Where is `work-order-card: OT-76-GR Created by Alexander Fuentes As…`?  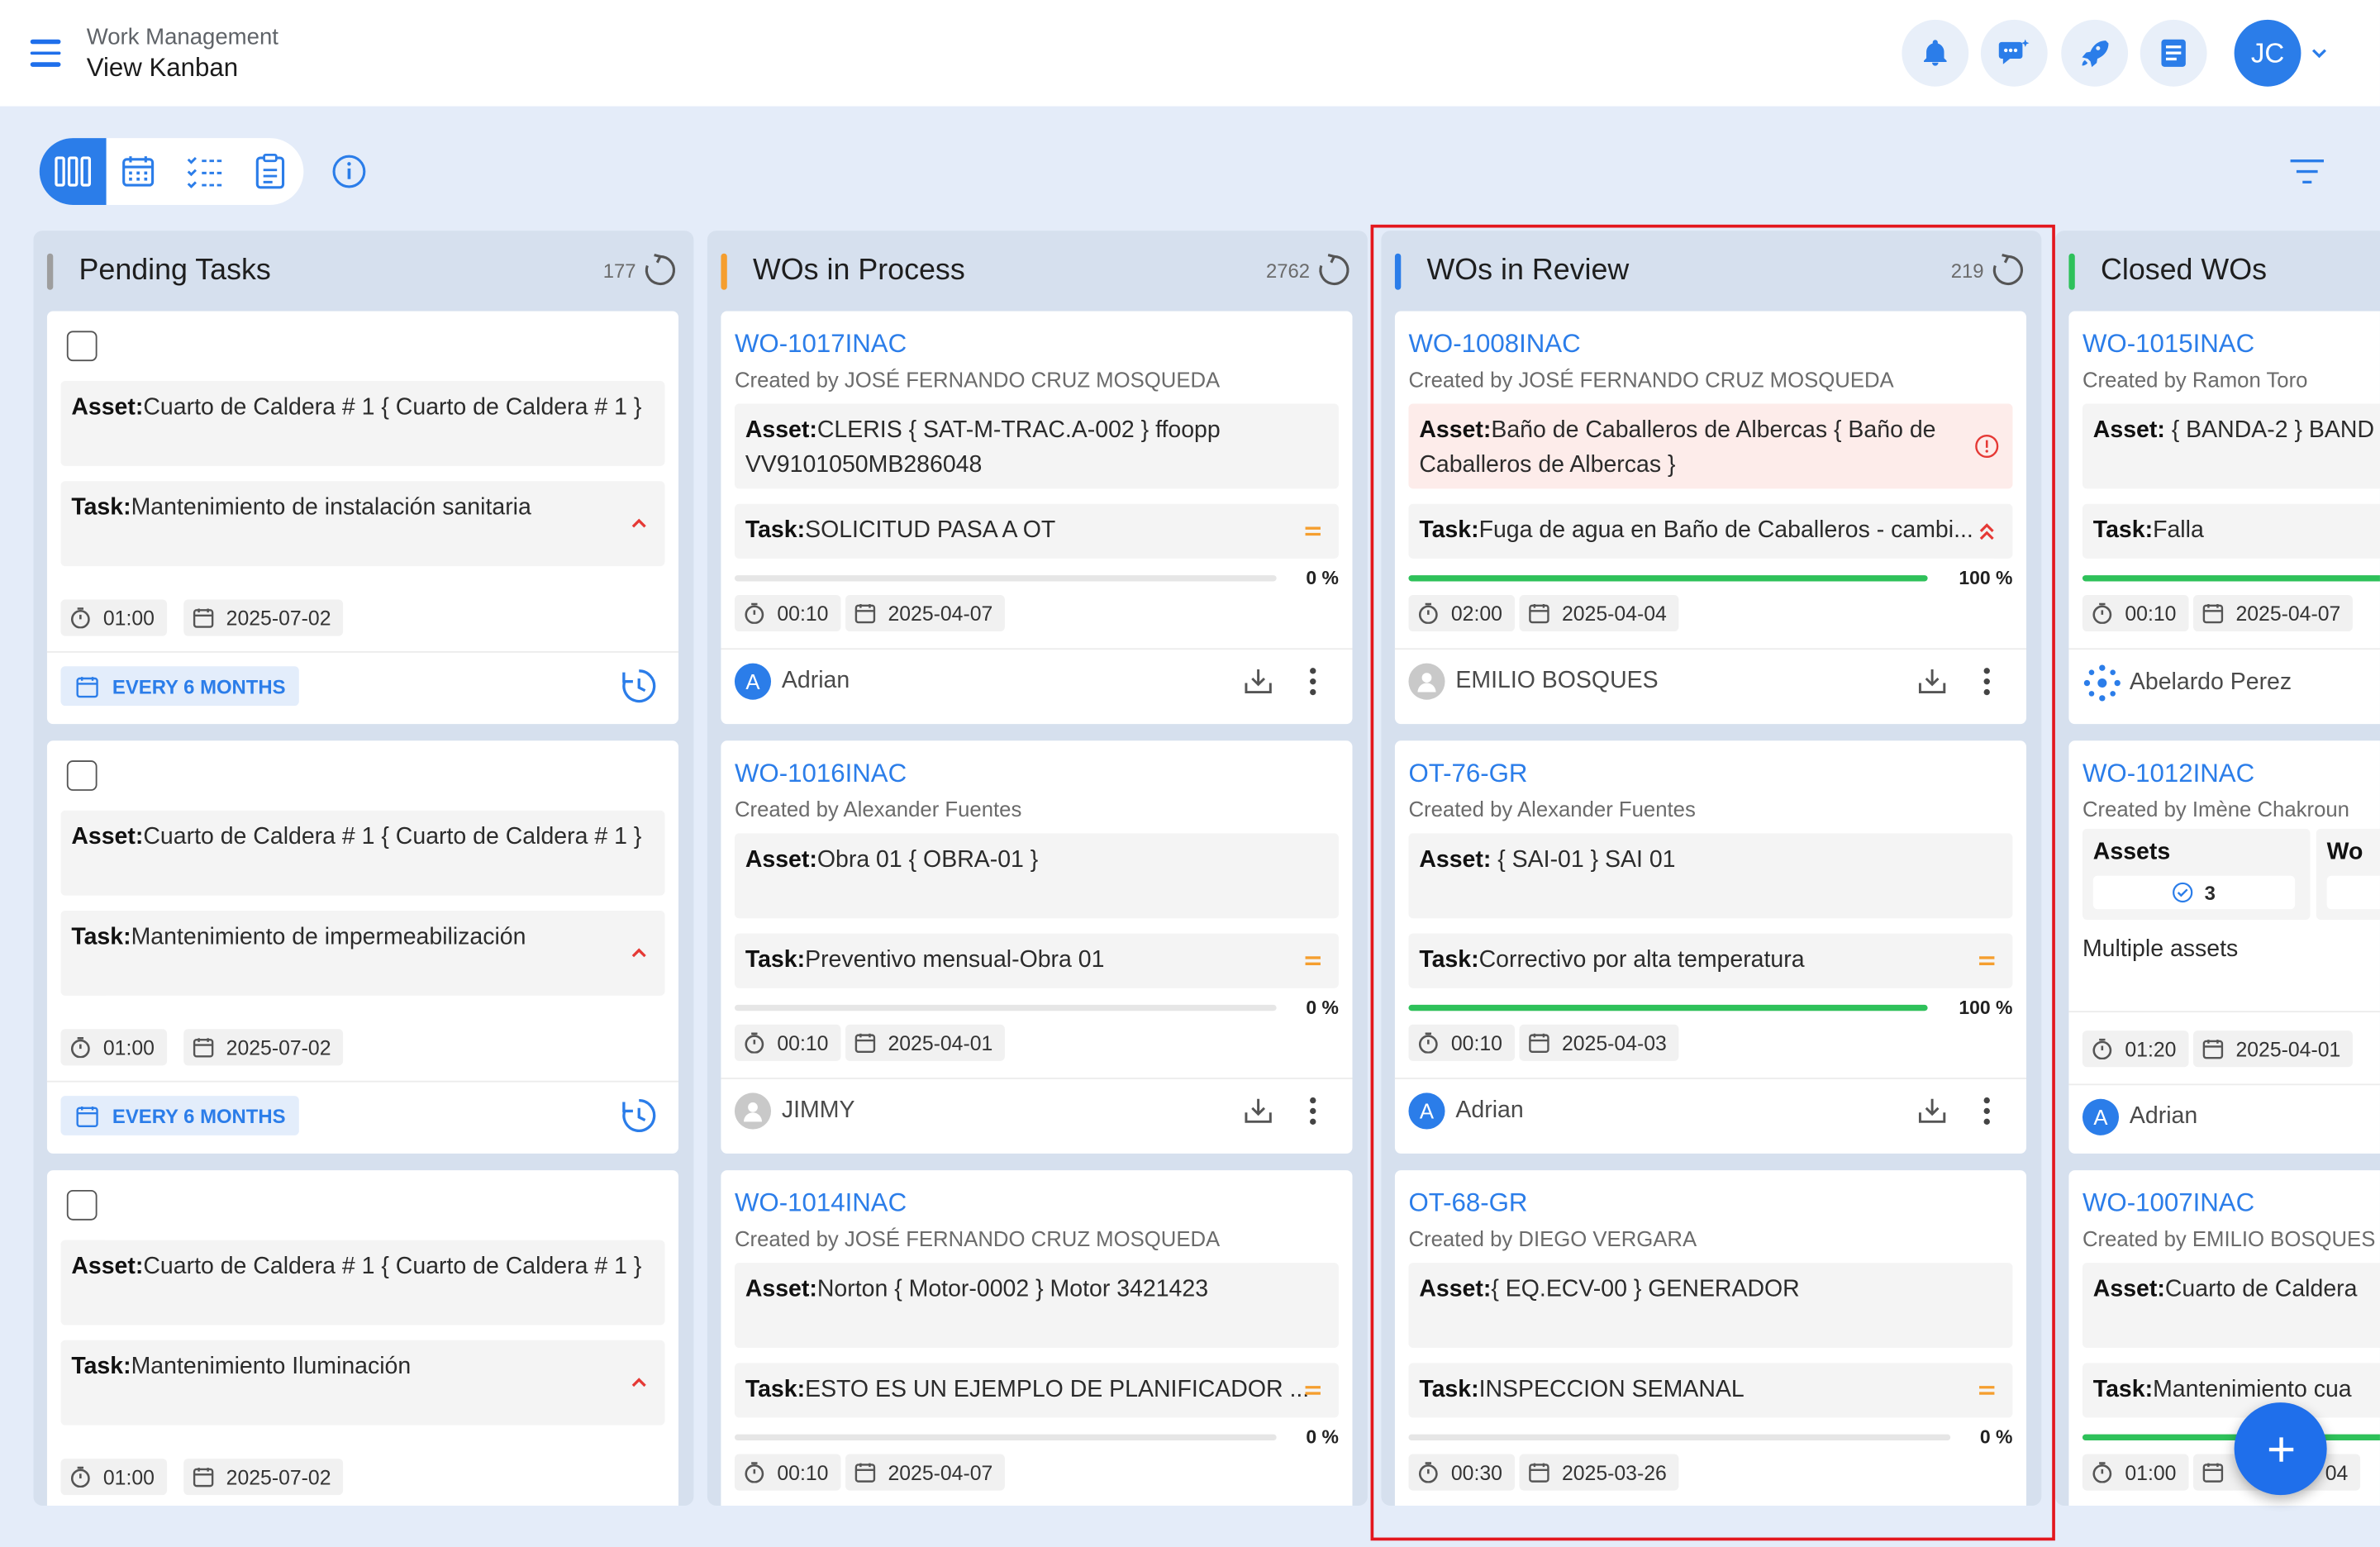
work-order-card: OT-76-GR Created by Alexander Fuentes As… is located at coordinates (1710, 947).